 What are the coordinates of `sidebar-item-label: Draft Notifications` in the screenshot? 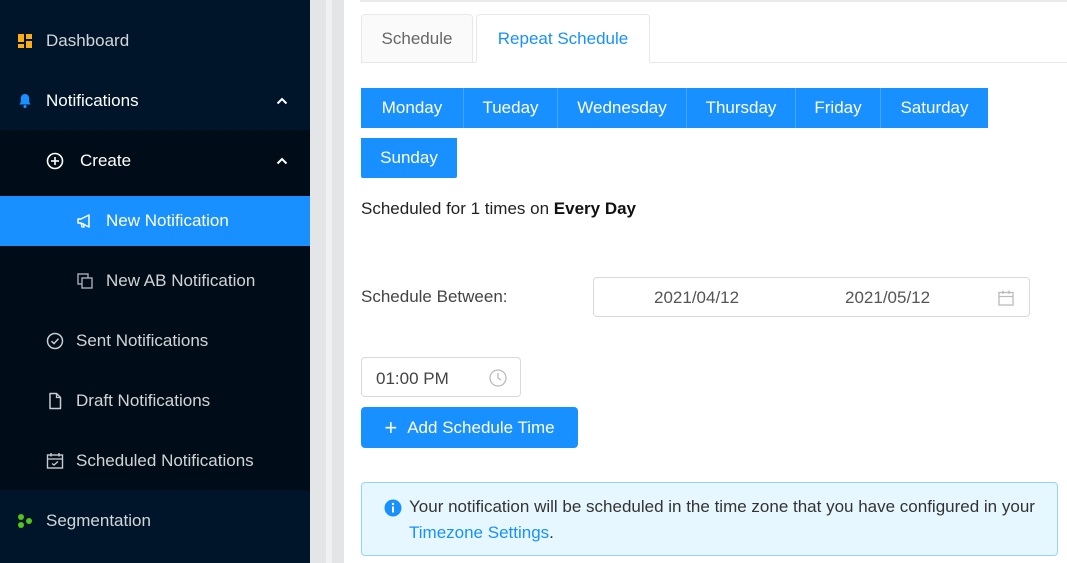 It's located at (143, 400).